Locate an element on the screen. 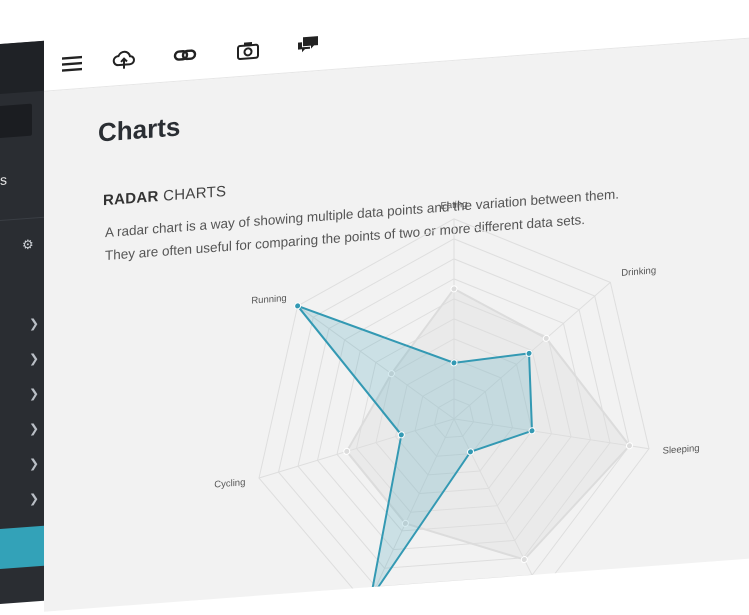 The image size is (749, 615). sidebar-search-field is located at coordinates (16, 120).